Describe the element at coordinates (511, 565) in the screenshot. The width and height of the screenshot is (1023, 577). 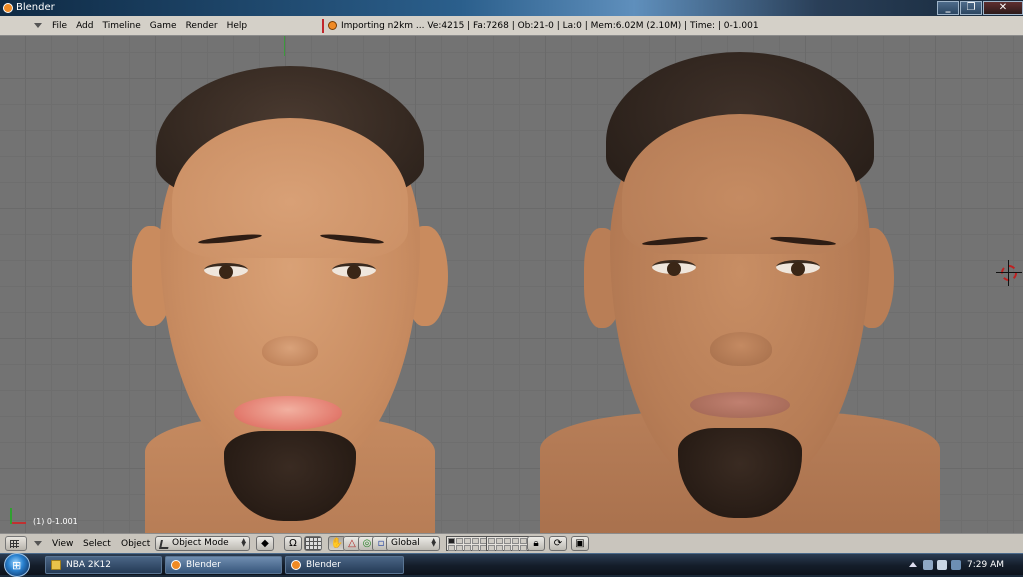
I see `taskbar: ⊞ NBA 2K12 Blender Blender 7:29 AM` at that location.